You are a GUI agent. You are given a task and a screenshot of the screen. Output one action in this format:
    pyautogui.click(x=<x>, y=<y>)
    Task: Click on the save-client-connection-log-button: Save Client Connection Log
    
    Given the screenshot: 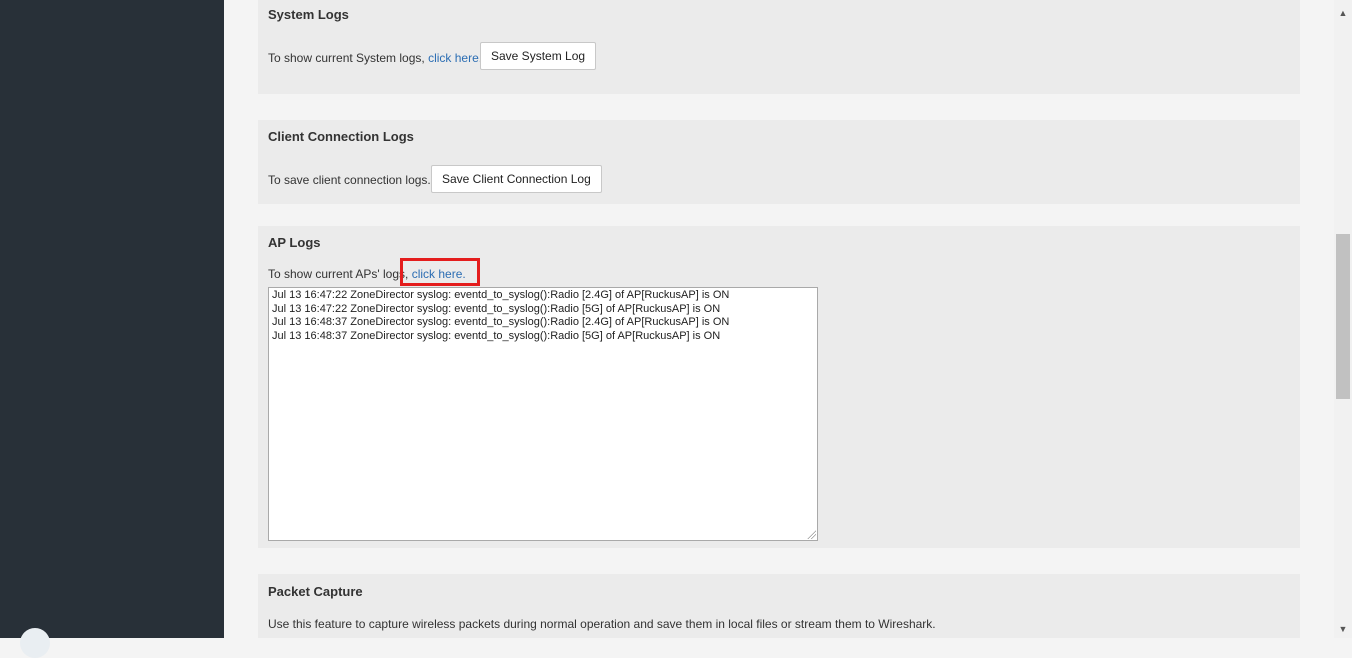 What is the action you would take?
    pyautogui.click(x=516, y=179)
    